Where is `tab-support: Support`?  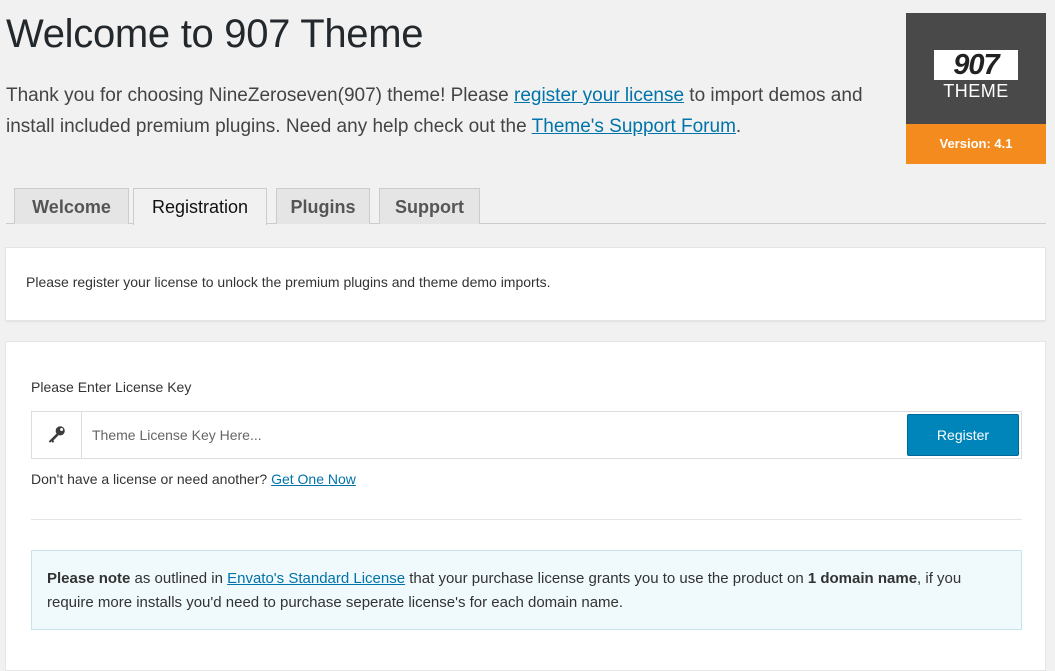
tab-support: Support is located at coordinates (429, 206).